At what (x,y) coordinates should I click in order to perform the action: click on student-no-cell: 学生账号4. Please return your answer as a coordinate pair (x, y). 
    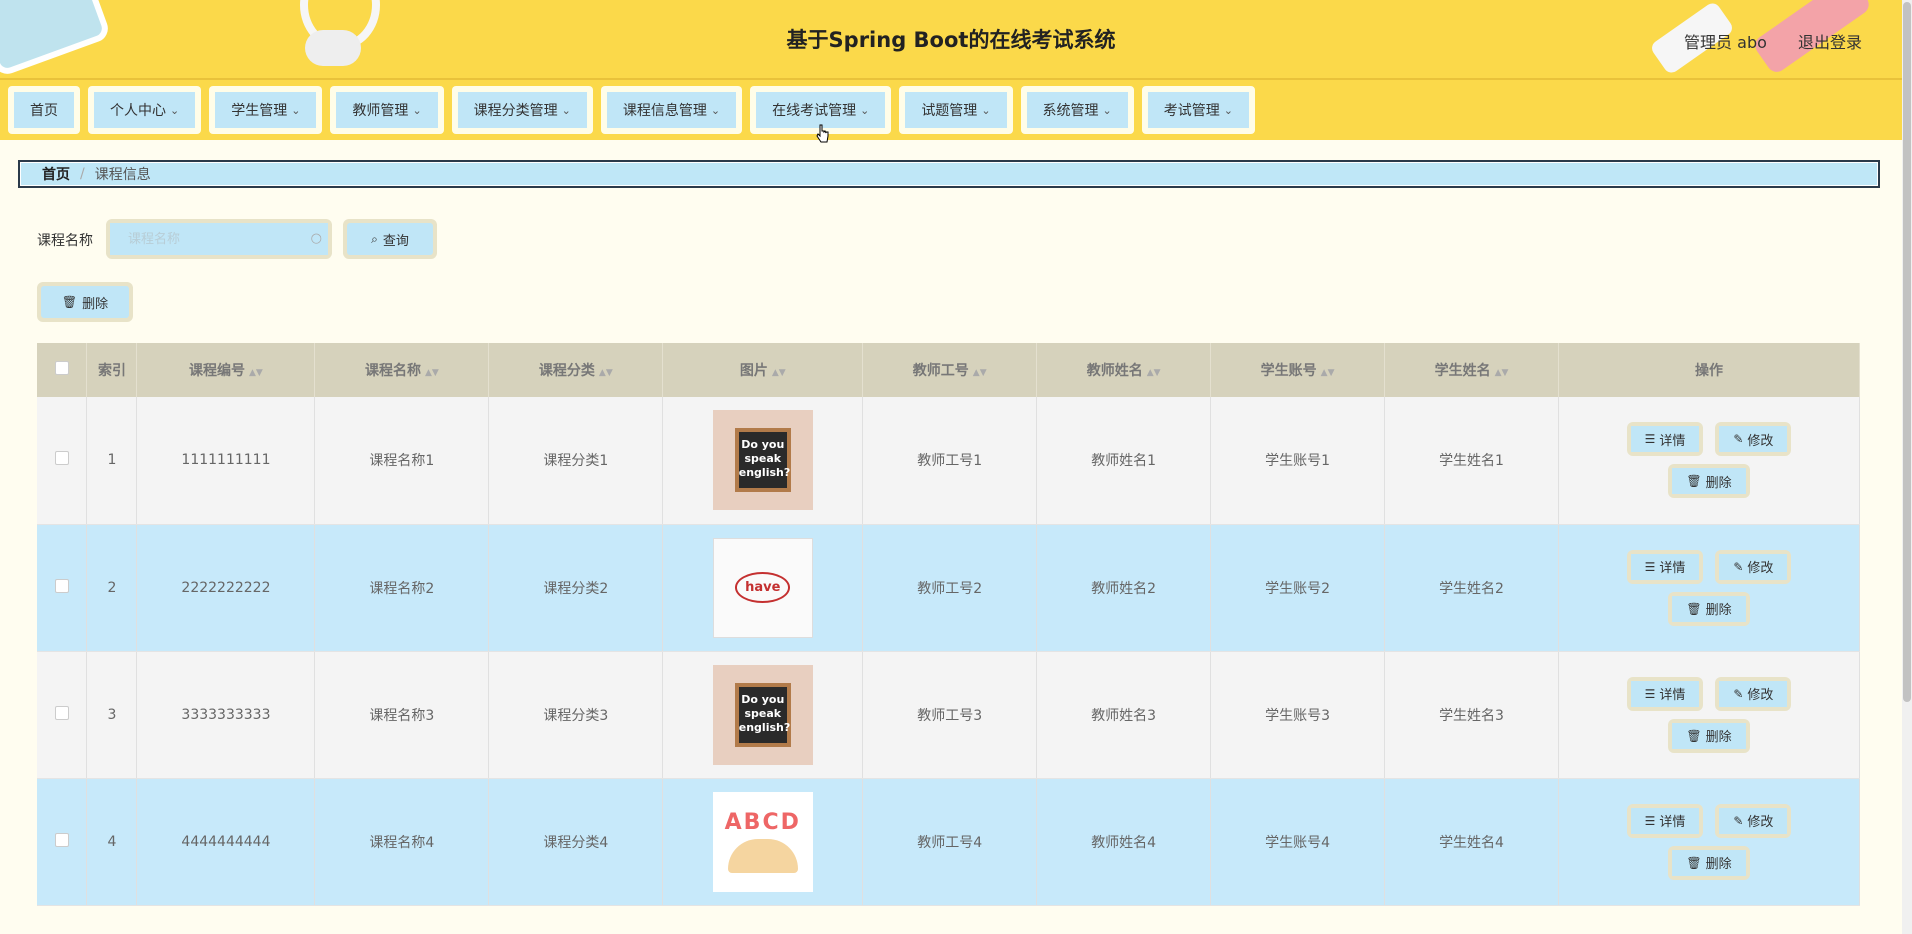
    Looking at the image, I should click on (1298, 842).